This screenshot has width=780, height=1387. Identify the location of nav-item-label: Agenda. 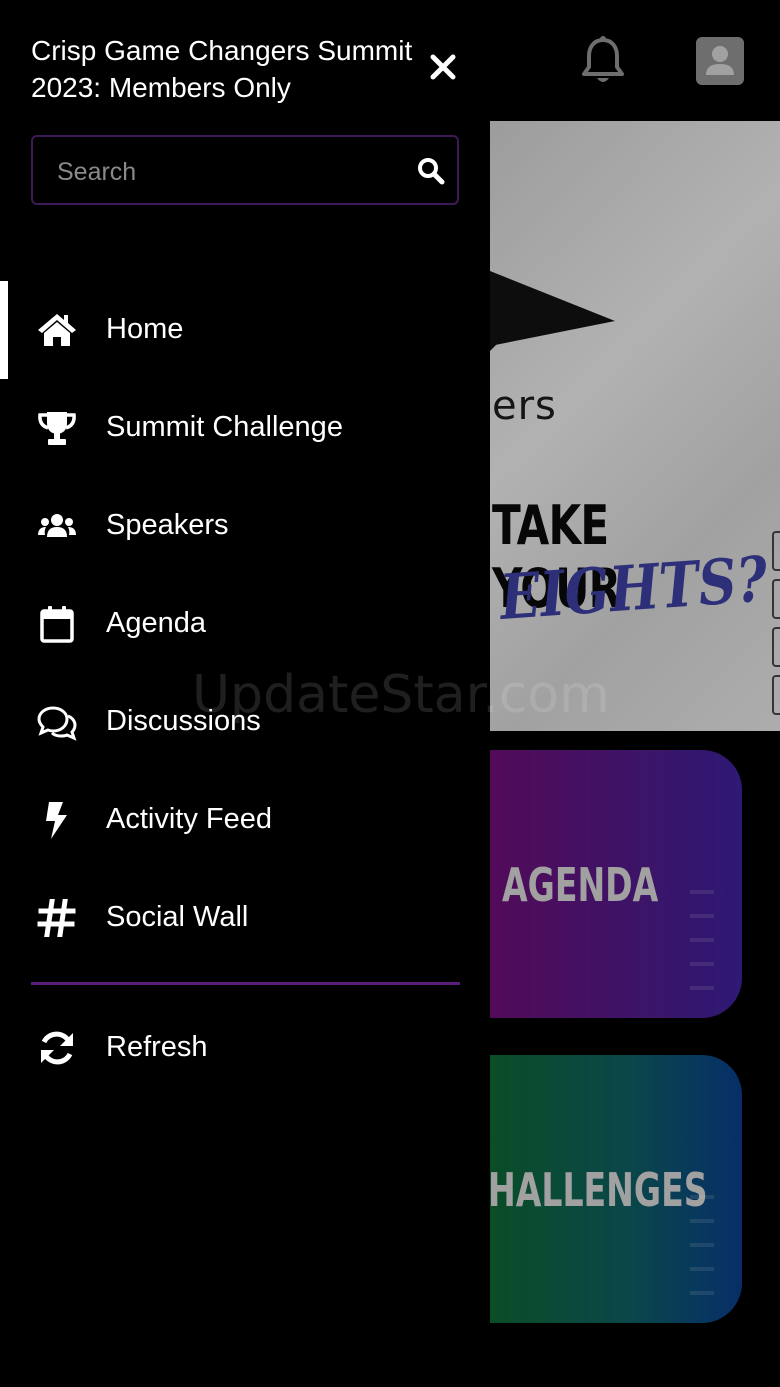
(156, 623).